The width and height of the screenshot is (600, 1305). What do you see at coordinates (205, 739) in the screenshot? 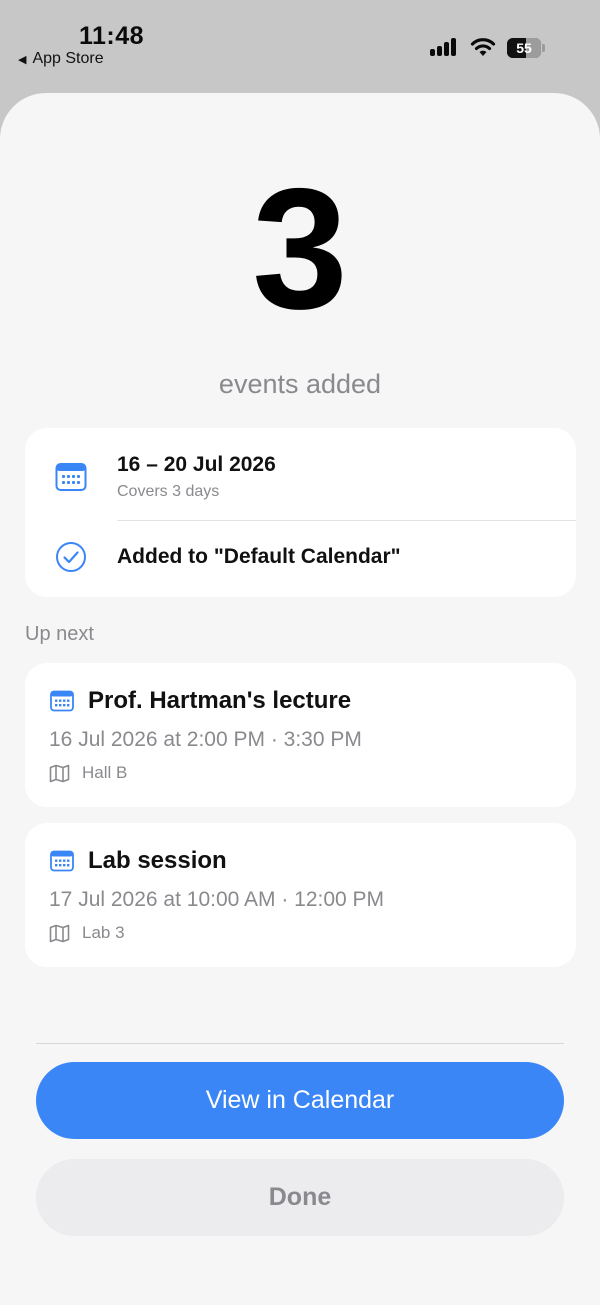
I see `event-time: 16 Jul 2026 at 2:00 PM · 3:30 PM` at bounding box center [205, 739].